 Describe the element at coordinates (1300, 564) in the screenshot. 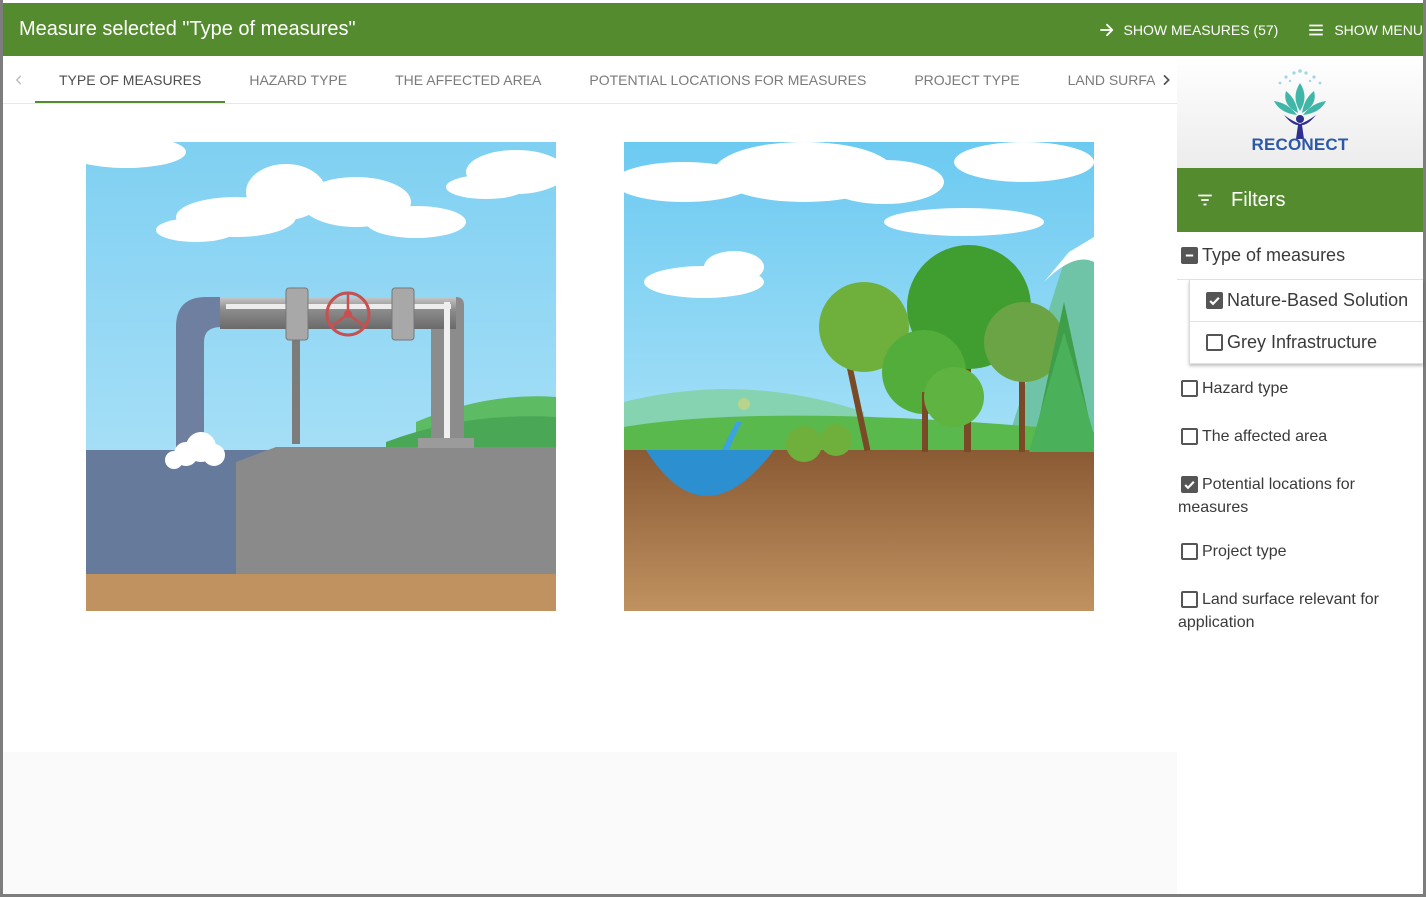

I see `filter-project-type: Project type` at that location.